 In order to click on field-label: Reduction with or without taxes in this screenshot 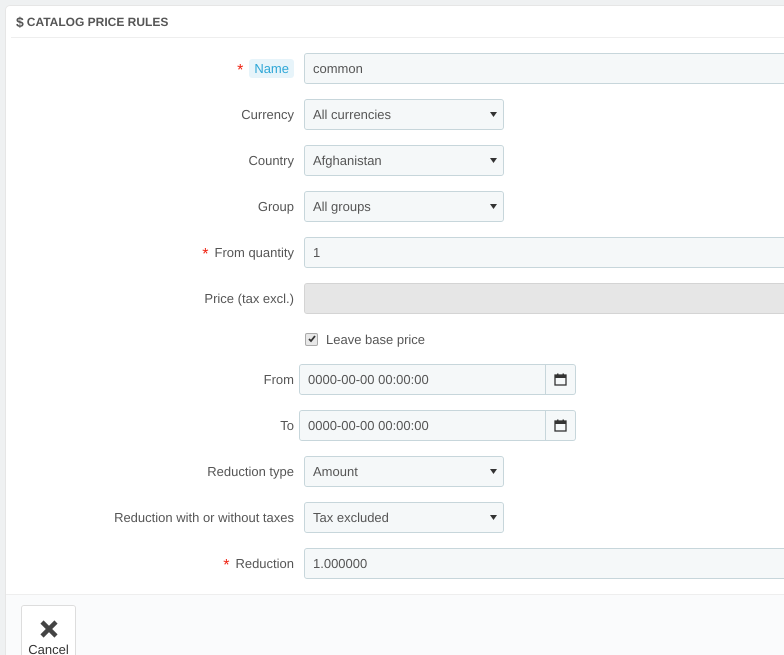, I will do `click(204, 517)`.